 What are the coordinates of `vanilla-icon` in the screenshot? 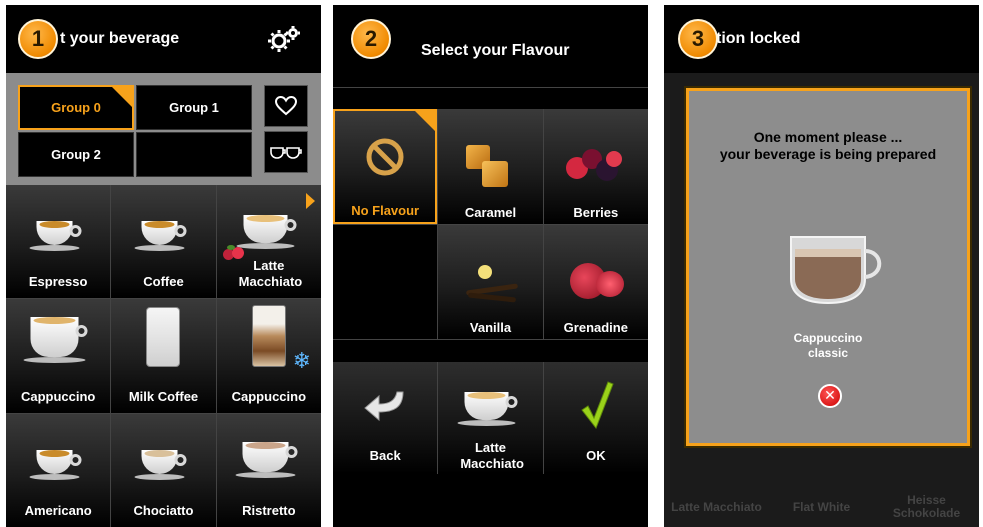 It's located at (492, 284).